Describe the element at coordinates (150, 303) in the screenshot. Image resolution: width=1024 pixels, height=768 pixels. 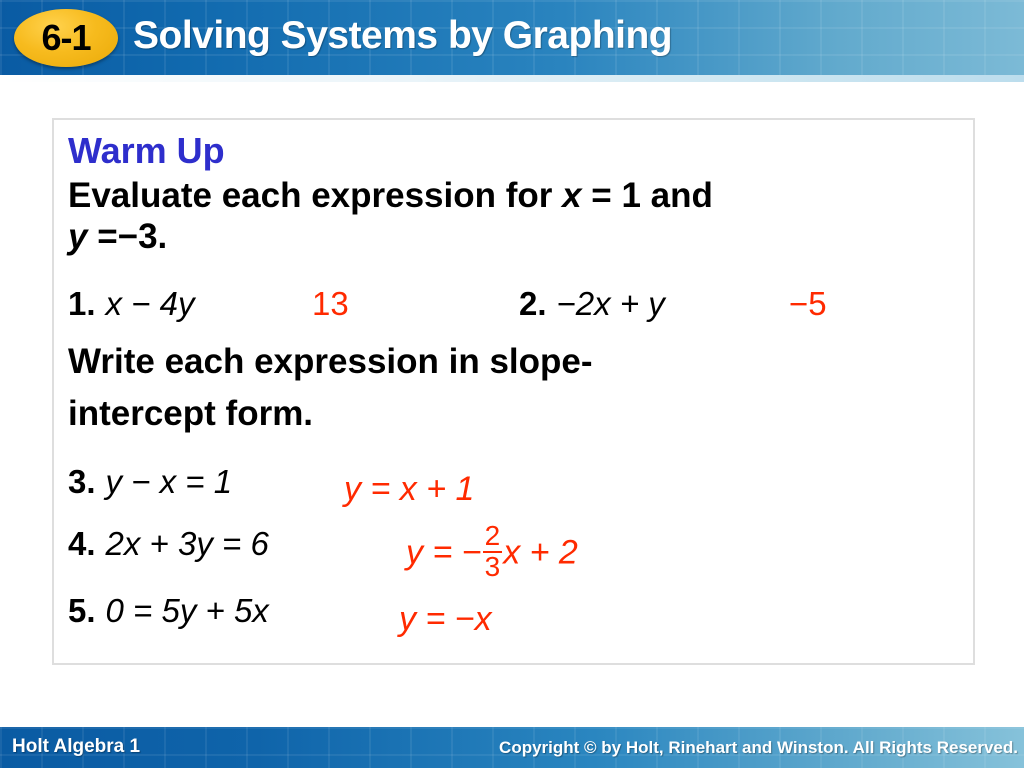
I see `question-1-expression: x − 4y` at that location.